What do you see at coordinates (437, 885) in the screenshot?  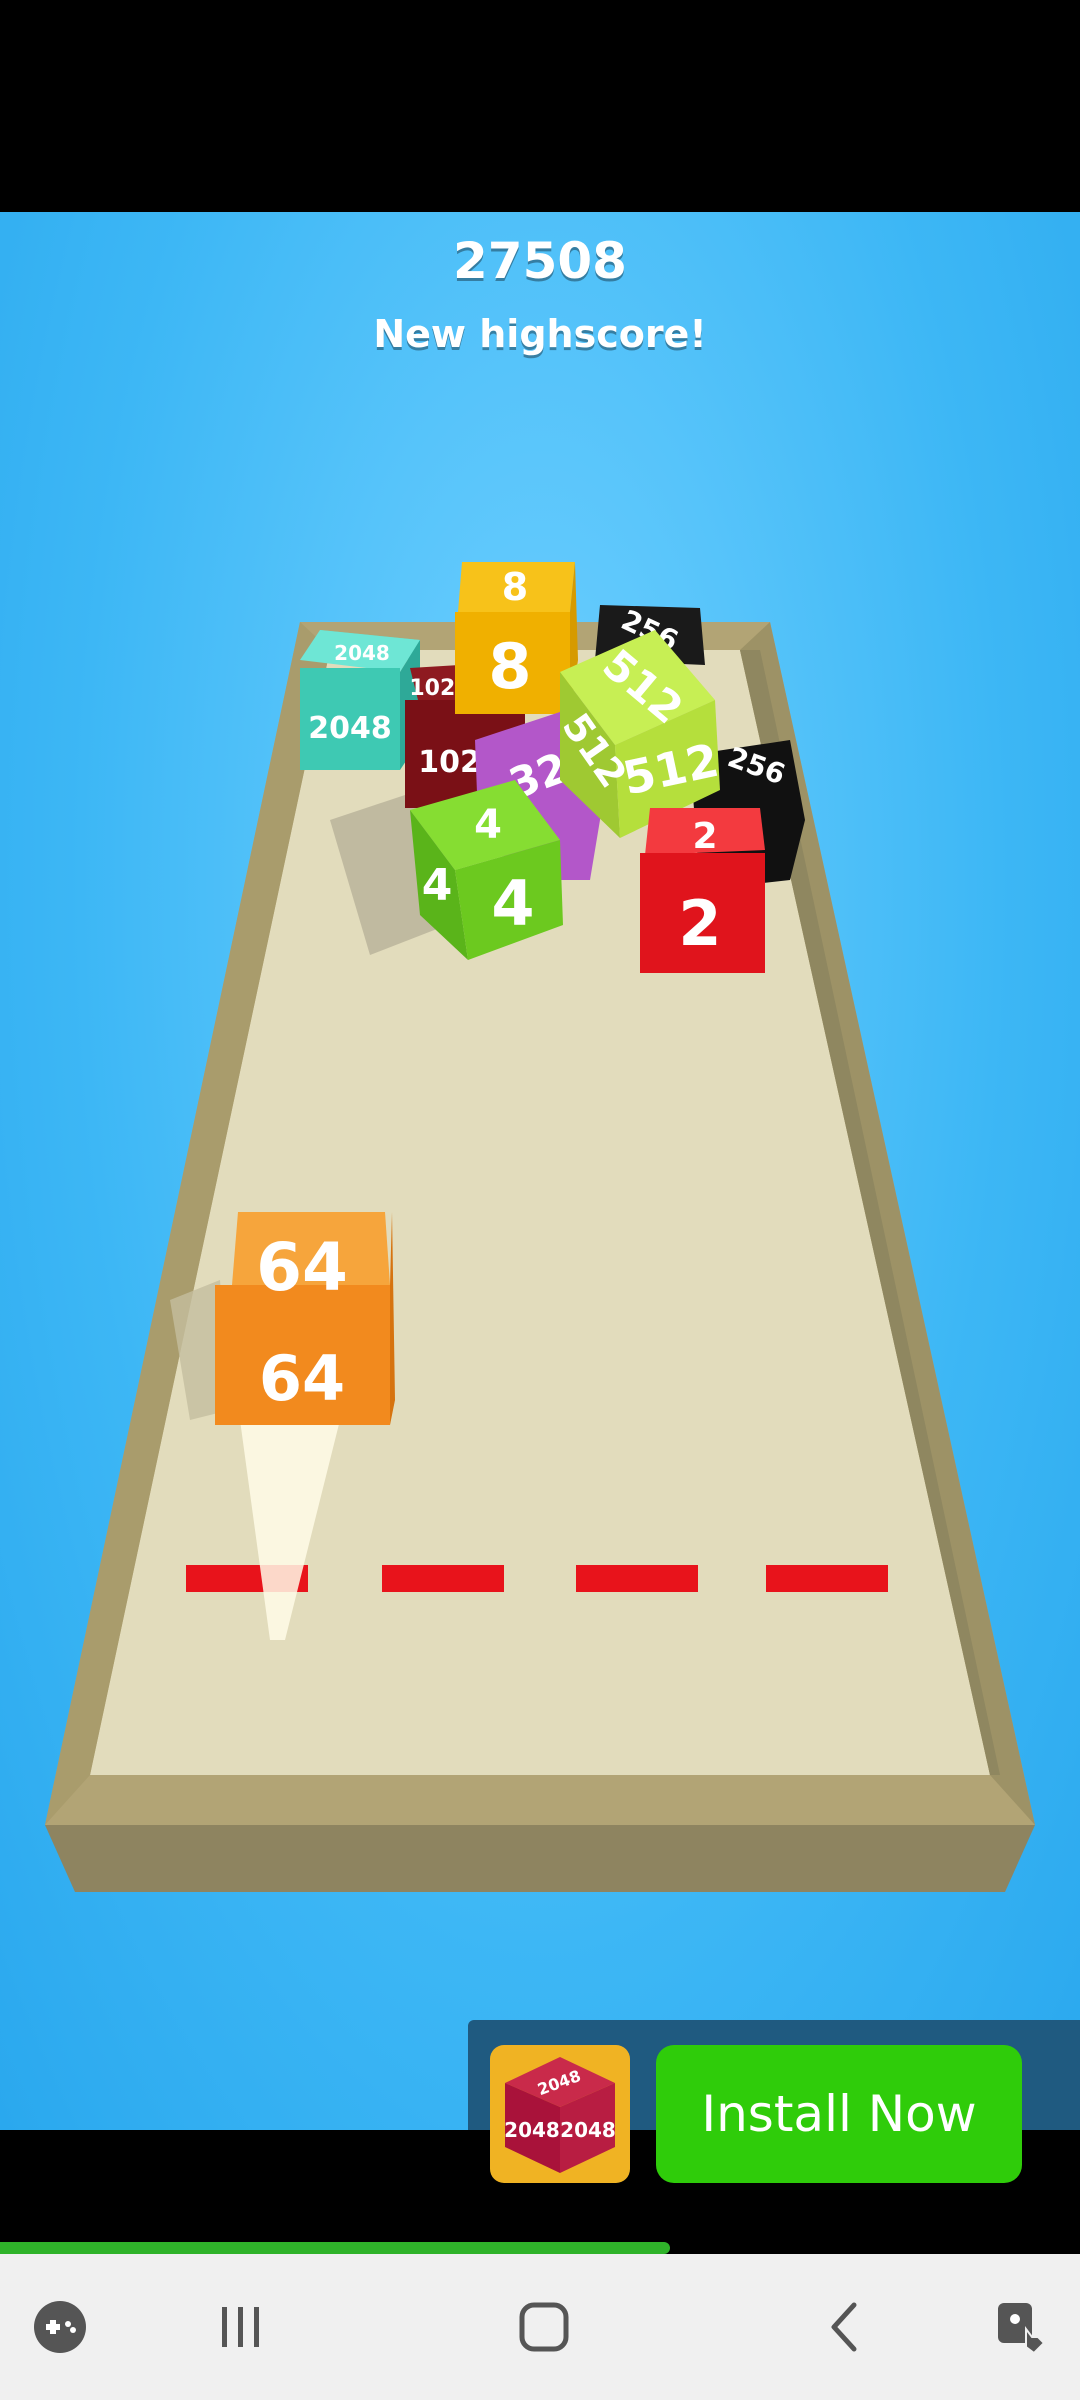 I see `cube-4-side-label: 4` at bounding box center [437, 885].